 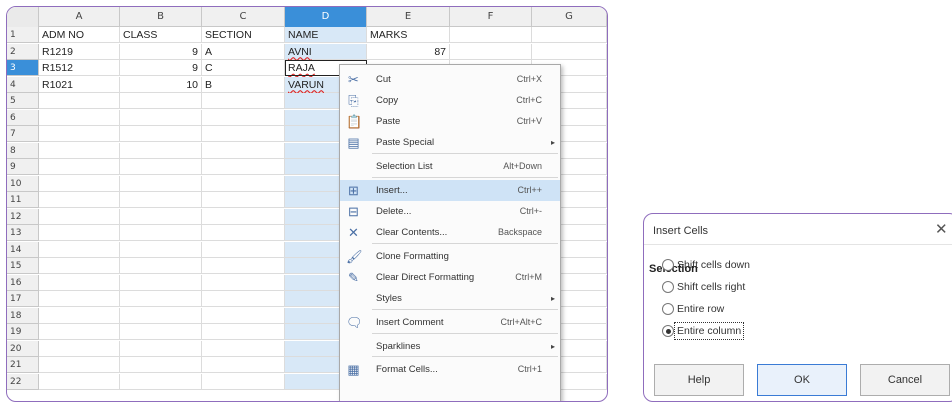 I want to click on row-header: 18, so click(x=23, y=315).